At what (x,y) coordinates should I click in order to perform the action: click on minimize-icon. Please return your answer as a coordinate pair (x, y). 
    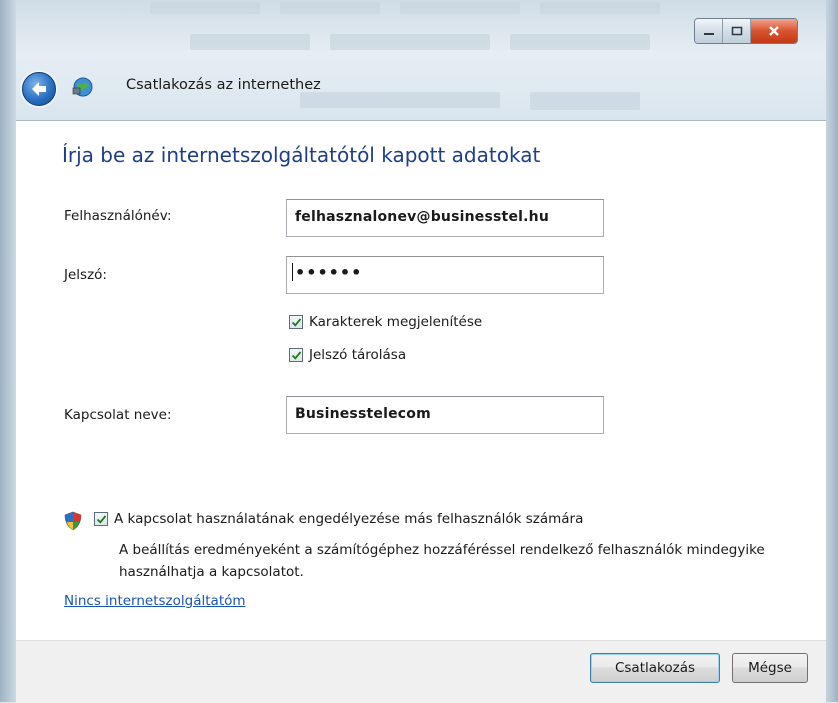
    Looking at the image, I should click on (709, 31).